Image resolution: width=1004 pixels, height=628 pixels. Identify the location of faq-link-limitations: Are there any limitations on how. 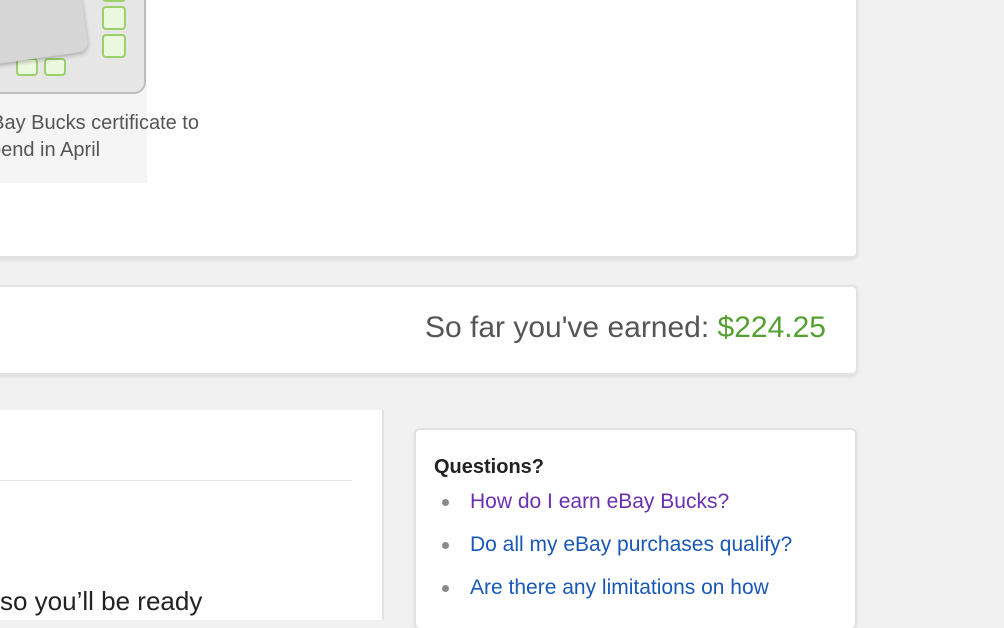
(619, 587).